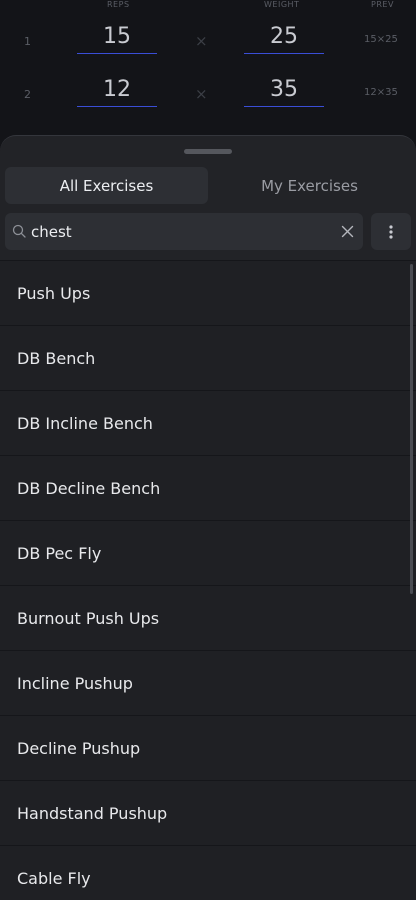 This screenshot has width=416, height=900. What do you see at coordinates (208, 423) in the screenshot?
I see `list-item: DB Incline Bench` at bounding box center [208, 423].